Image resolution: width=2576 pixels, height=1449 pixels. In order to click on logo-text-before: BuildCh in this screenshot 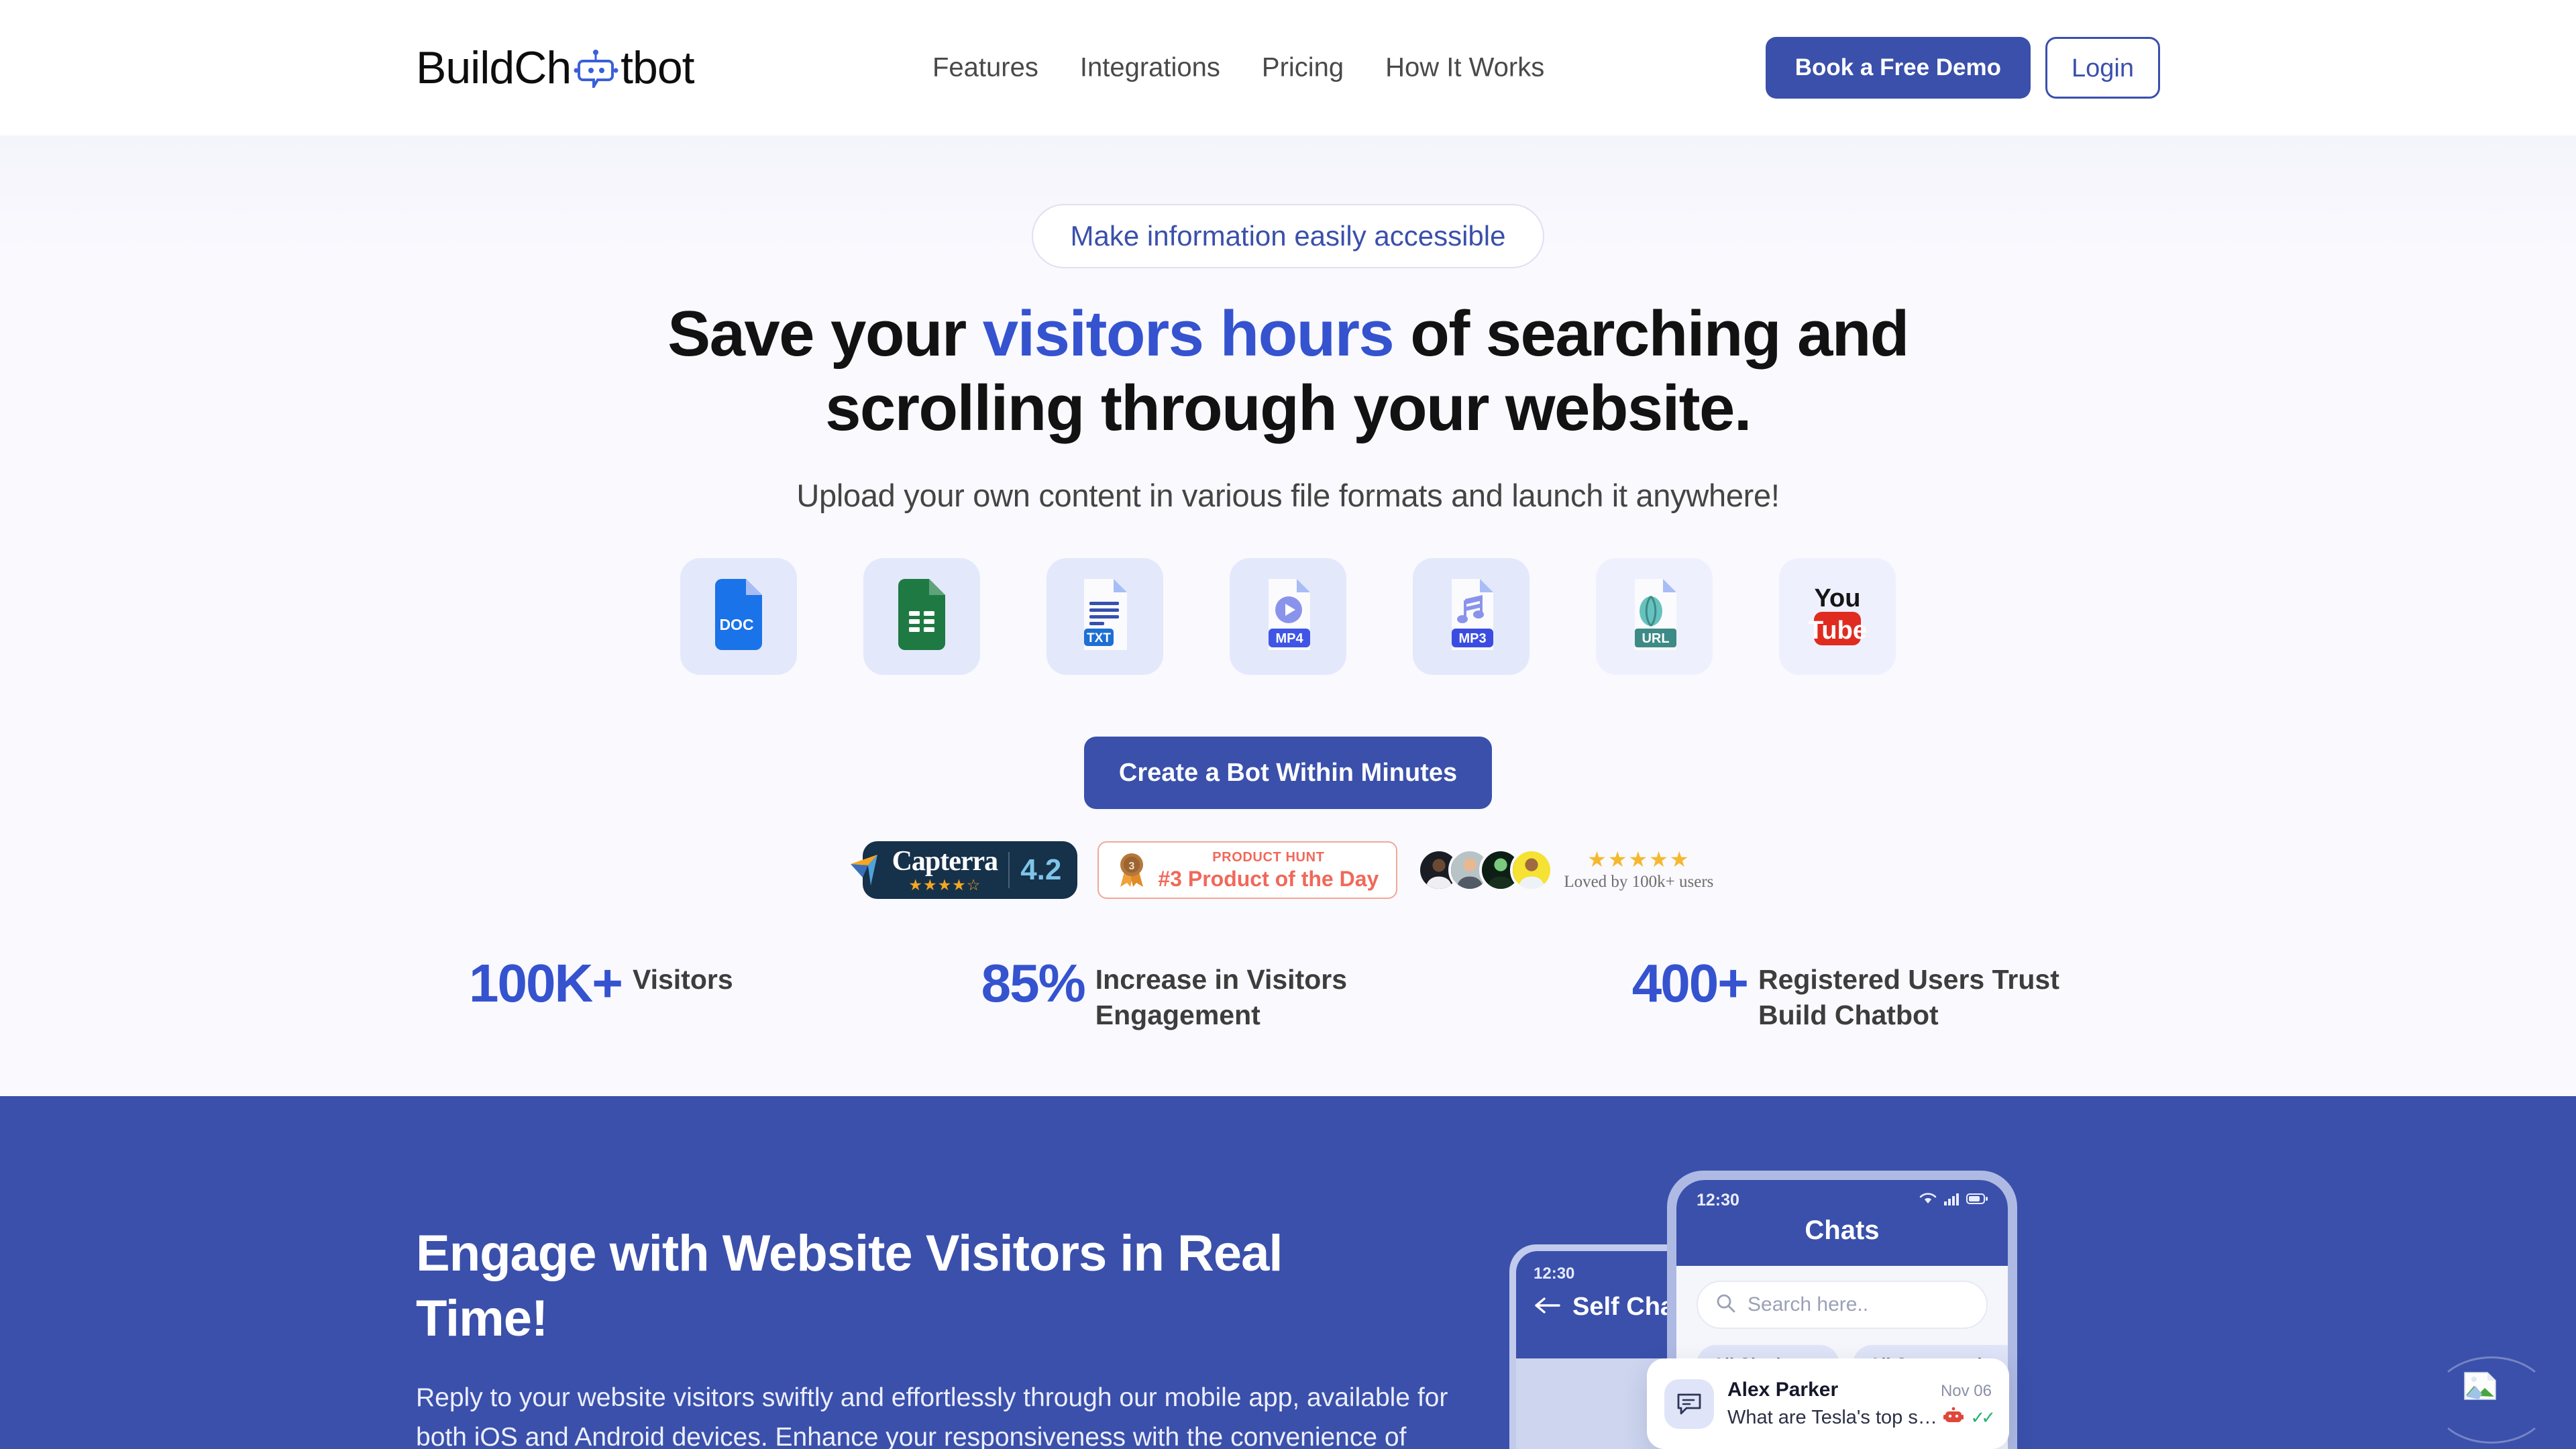, I will do `click(494, 67)`.